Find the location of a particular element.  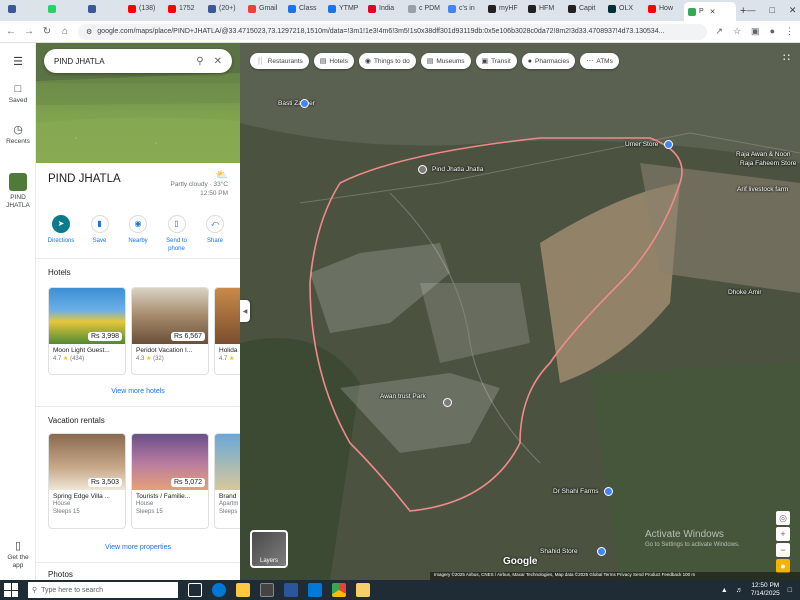

notifications-icon: □ is located at coordinates (790, 590).